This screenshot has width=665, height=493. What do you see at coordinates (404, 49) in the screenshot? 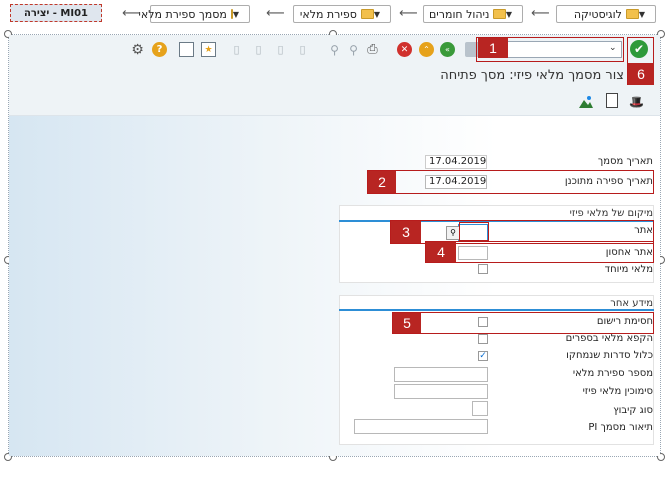
I see `cancel-icon: ✕` at bounding box center [404, 49].